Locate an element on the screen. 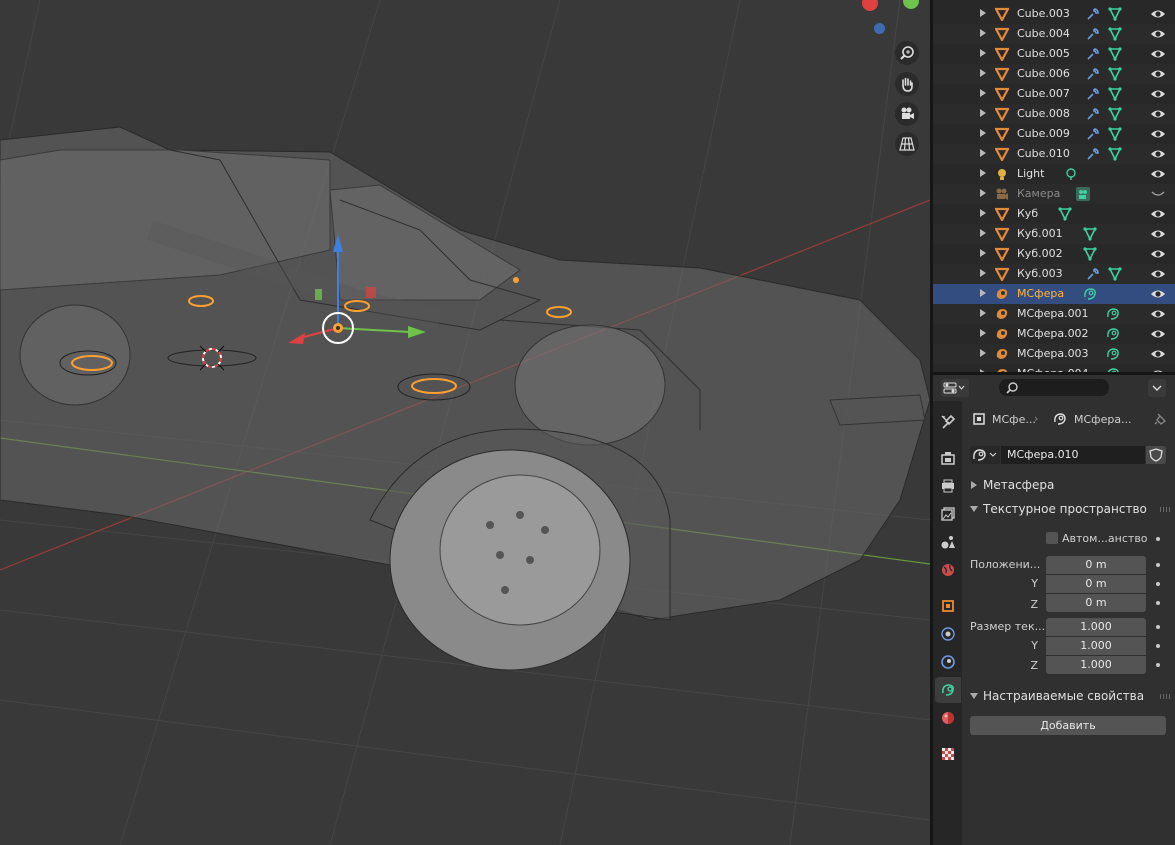 This screenshot has height=845, width=1175. outliner-row: МСфера is located at coordinates (1054, 294).